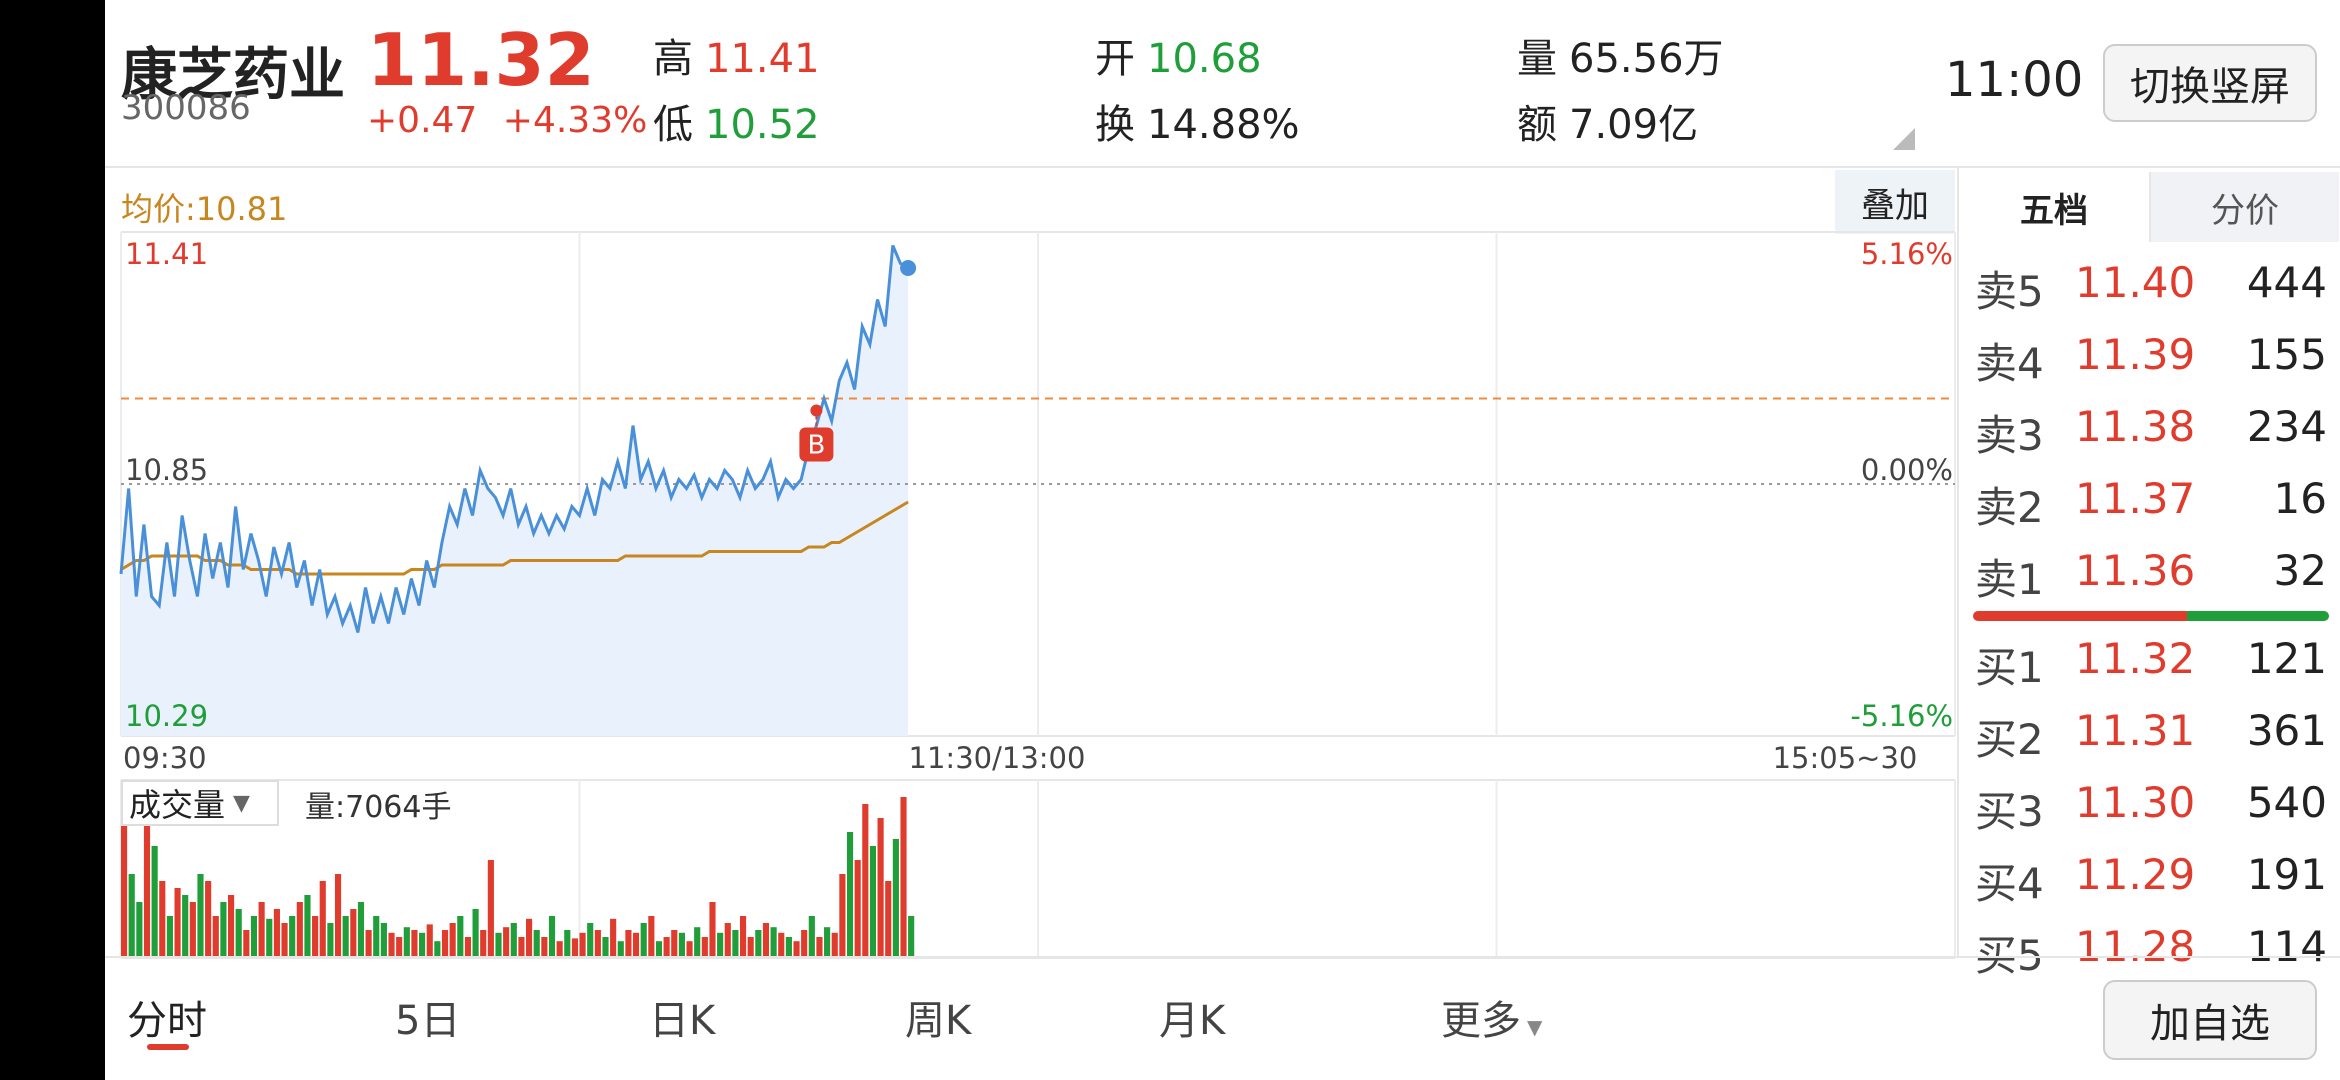 The image size is (2340, 1080). Describe the element at coordinates (2151, 438) in the screenshot. I see `ask-row: 卖3 11.38 234` at that location.